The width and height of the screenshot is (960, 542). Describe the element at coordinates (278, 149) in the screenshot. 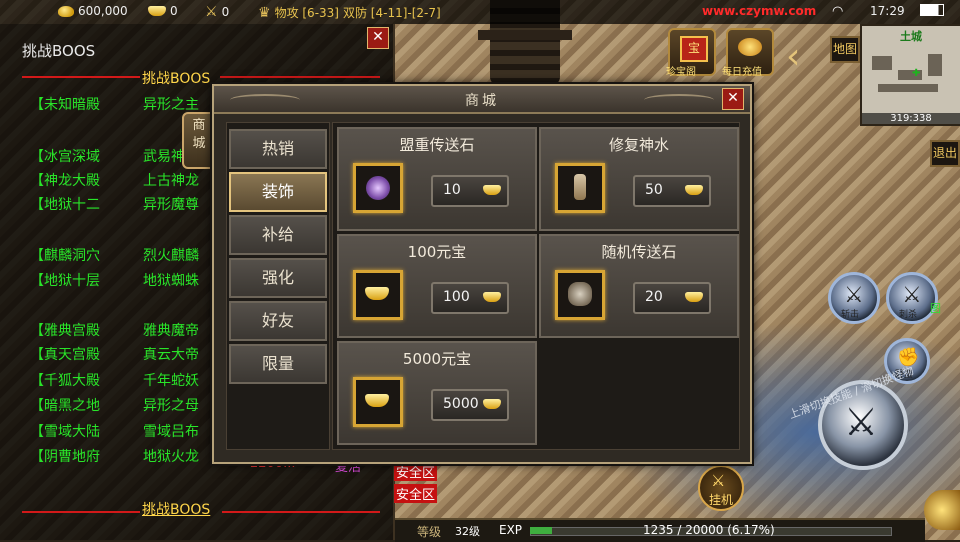

I see `category-hot: 热销` at that location.